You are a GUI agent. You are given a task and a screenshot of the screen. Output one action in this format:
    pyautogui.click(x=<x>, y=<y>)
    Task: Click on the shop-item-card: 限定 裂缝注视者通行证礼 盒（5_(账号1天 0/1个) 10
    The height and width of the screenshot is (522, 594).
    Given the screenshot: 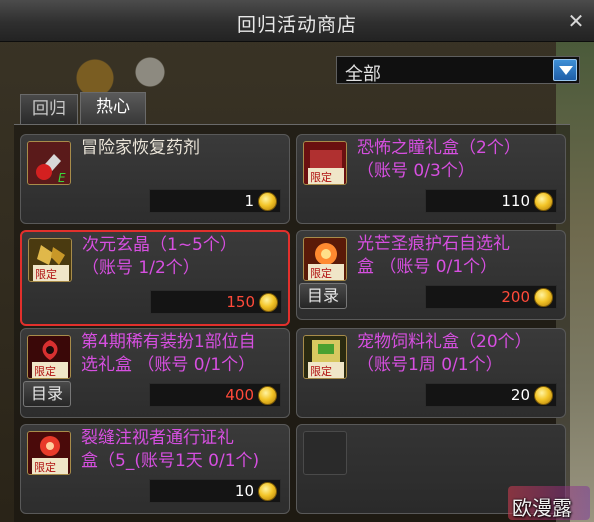 What is the action you would take?
    pyautogui.click(x=155, y=469)
    